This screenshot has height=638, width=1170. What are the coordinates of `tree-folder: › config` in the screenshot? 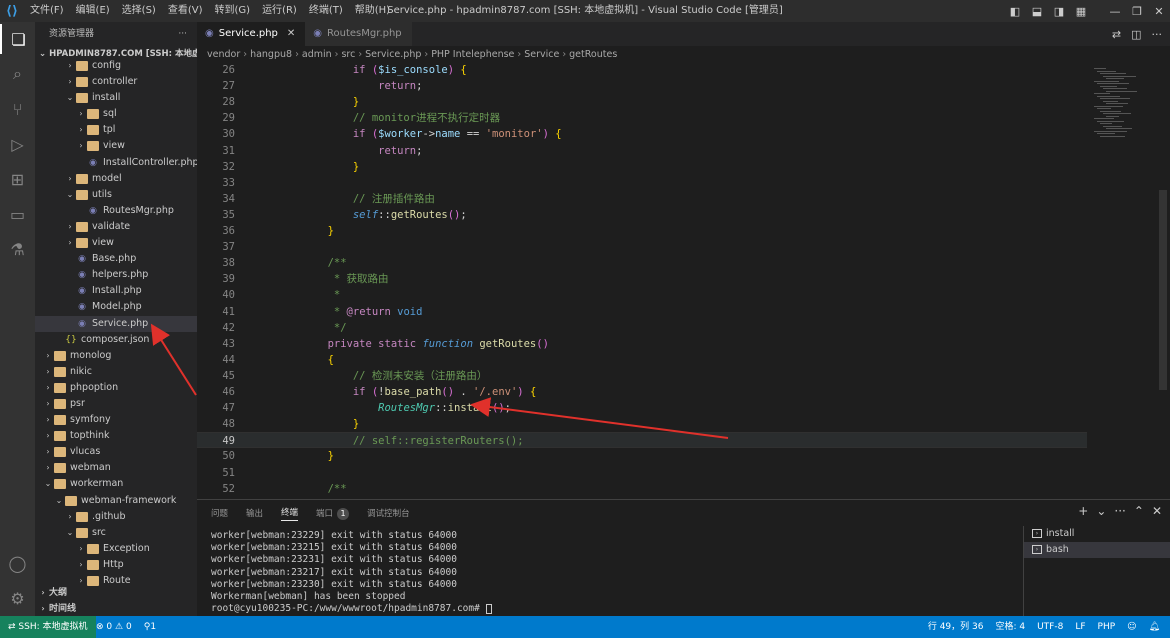 It's located at (116, 66).